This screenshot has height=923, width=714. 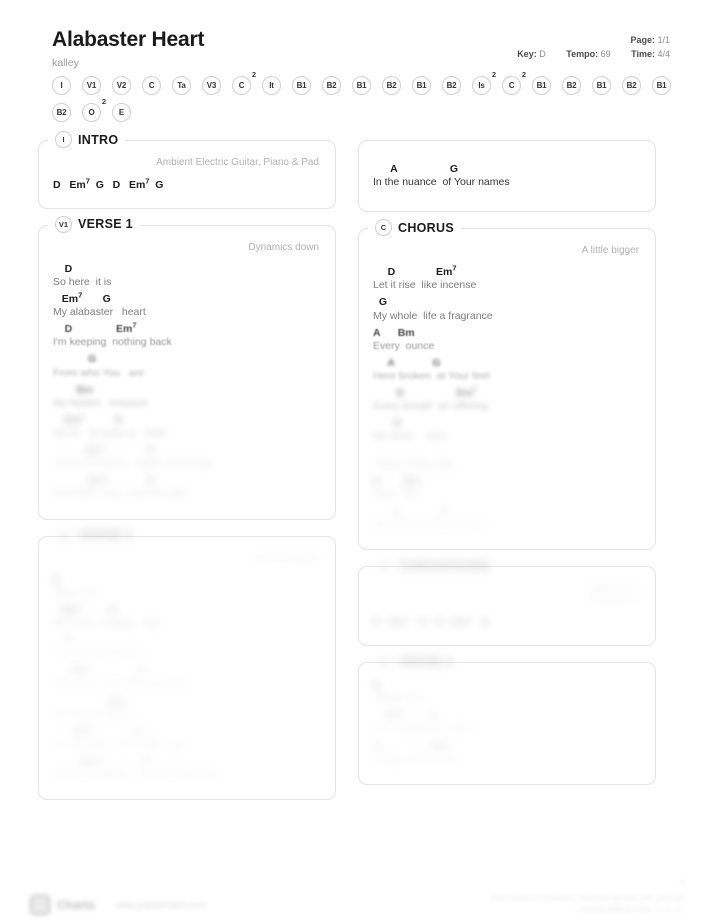 I want to click on chord-lyric-line: Em7 G Your alabaster cross, so click(x=507, y=721).